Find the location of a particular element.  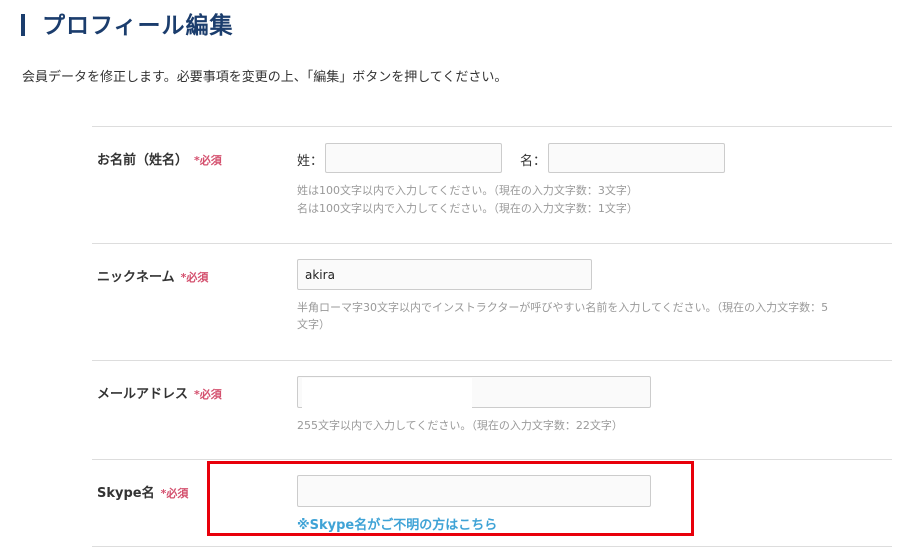

last-name-help: 姓は100文字以内で入力してください。（現在の入力文字数：3文字） is located at coordinates (467, 190).